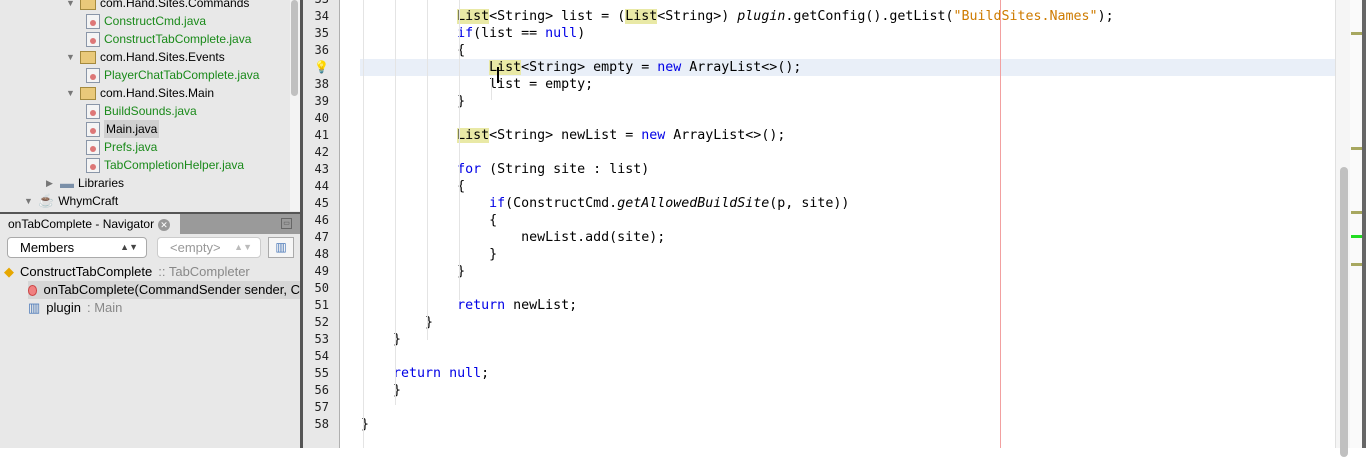  I want to click on code-line: if(list == null), so click(847, 33).